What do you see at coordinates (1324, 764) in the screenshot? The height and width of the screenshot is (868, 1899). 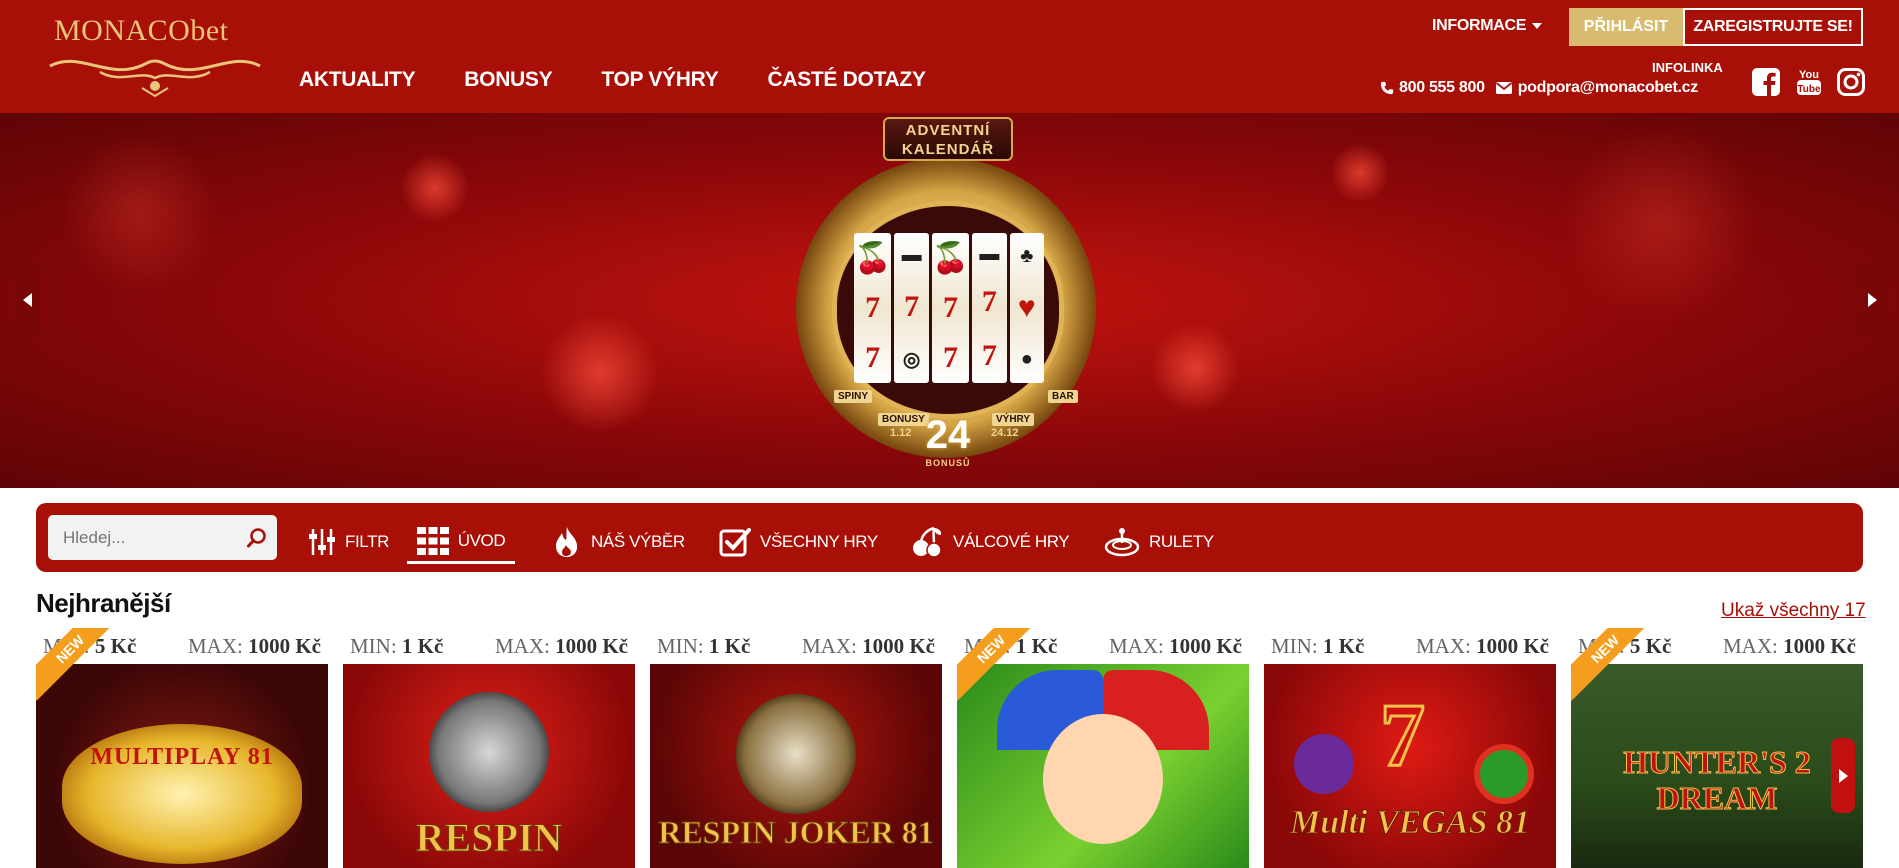 I see `grapes` at bounding box center [1324, 764].